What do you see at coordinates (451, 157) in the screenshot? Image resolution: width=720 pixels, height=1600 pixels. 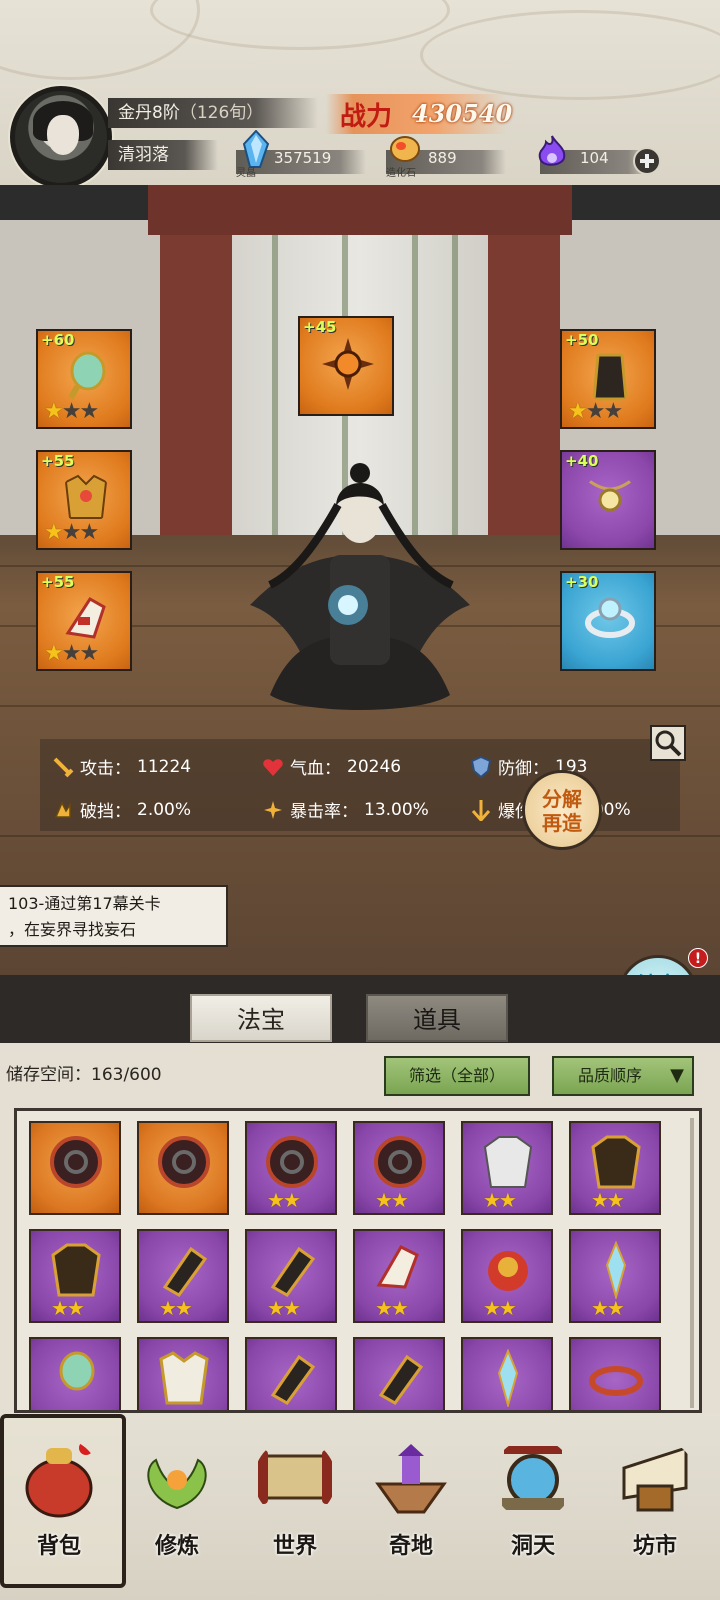 I see `resource-creation-stone: 889 造化石` at bounding box center [451, 157].